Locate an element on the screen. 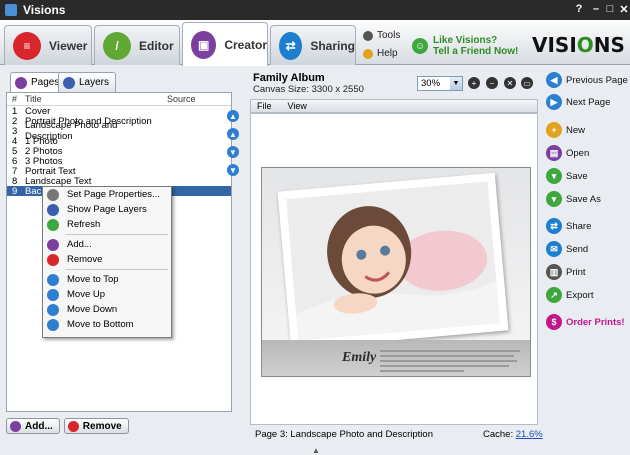  layers-icon is located at coordinates (69, 82).